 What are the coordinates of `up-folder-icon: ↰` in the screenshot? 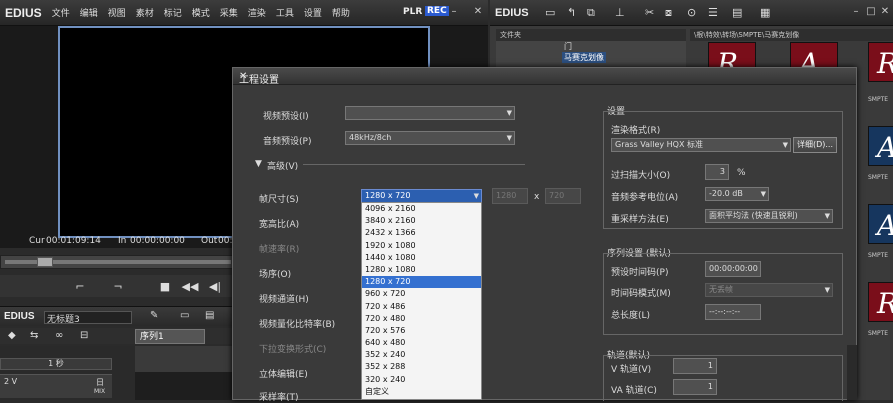 It's located at (571, 12).